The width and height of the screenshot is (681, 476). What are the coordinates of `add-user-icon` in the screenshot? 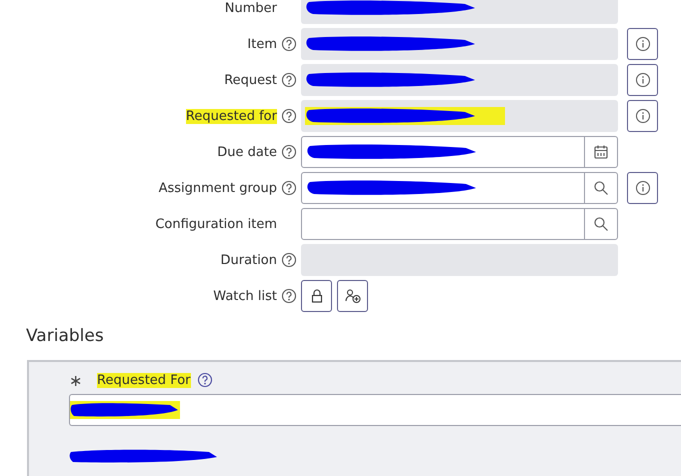 It's located at (353, 296).